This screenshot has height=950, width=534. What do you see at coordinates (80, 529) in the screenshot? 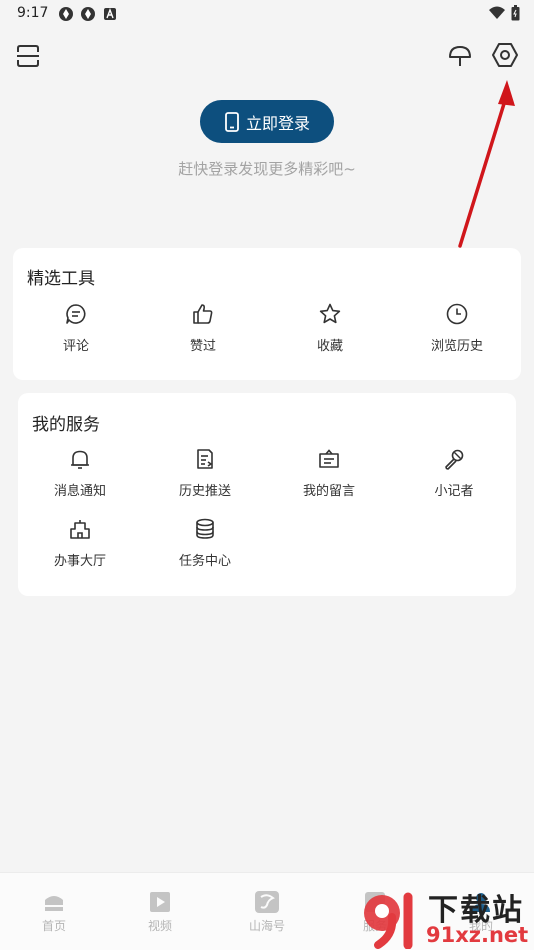
I see `building-icon` at bounding box center [80, 529].